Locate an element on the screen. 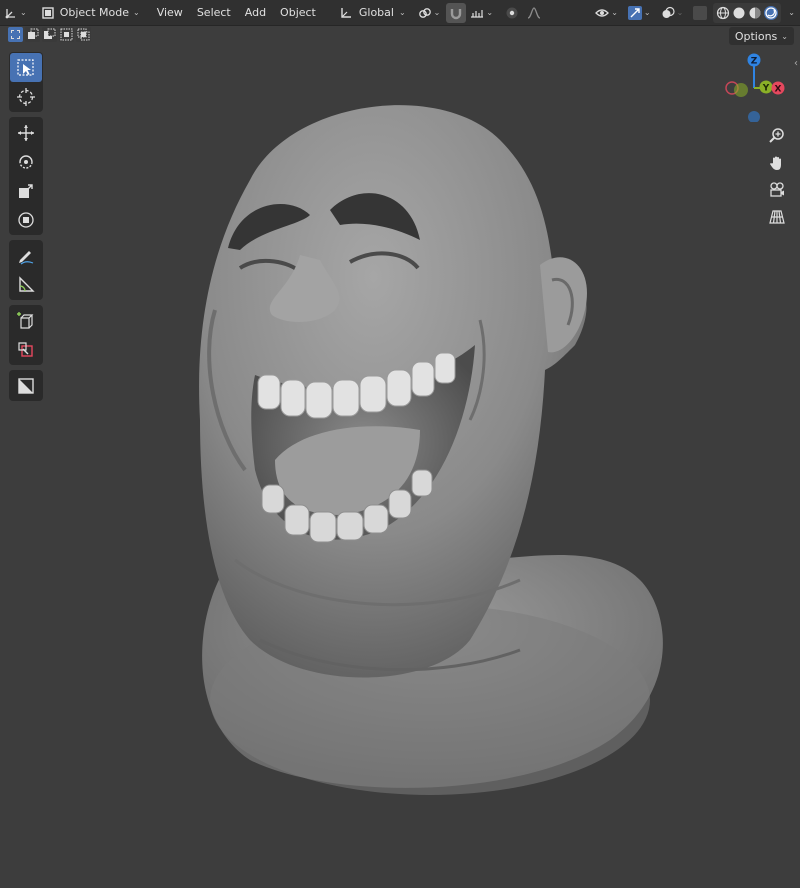  falloff-curve-icon is located at coordinates (534, 13).